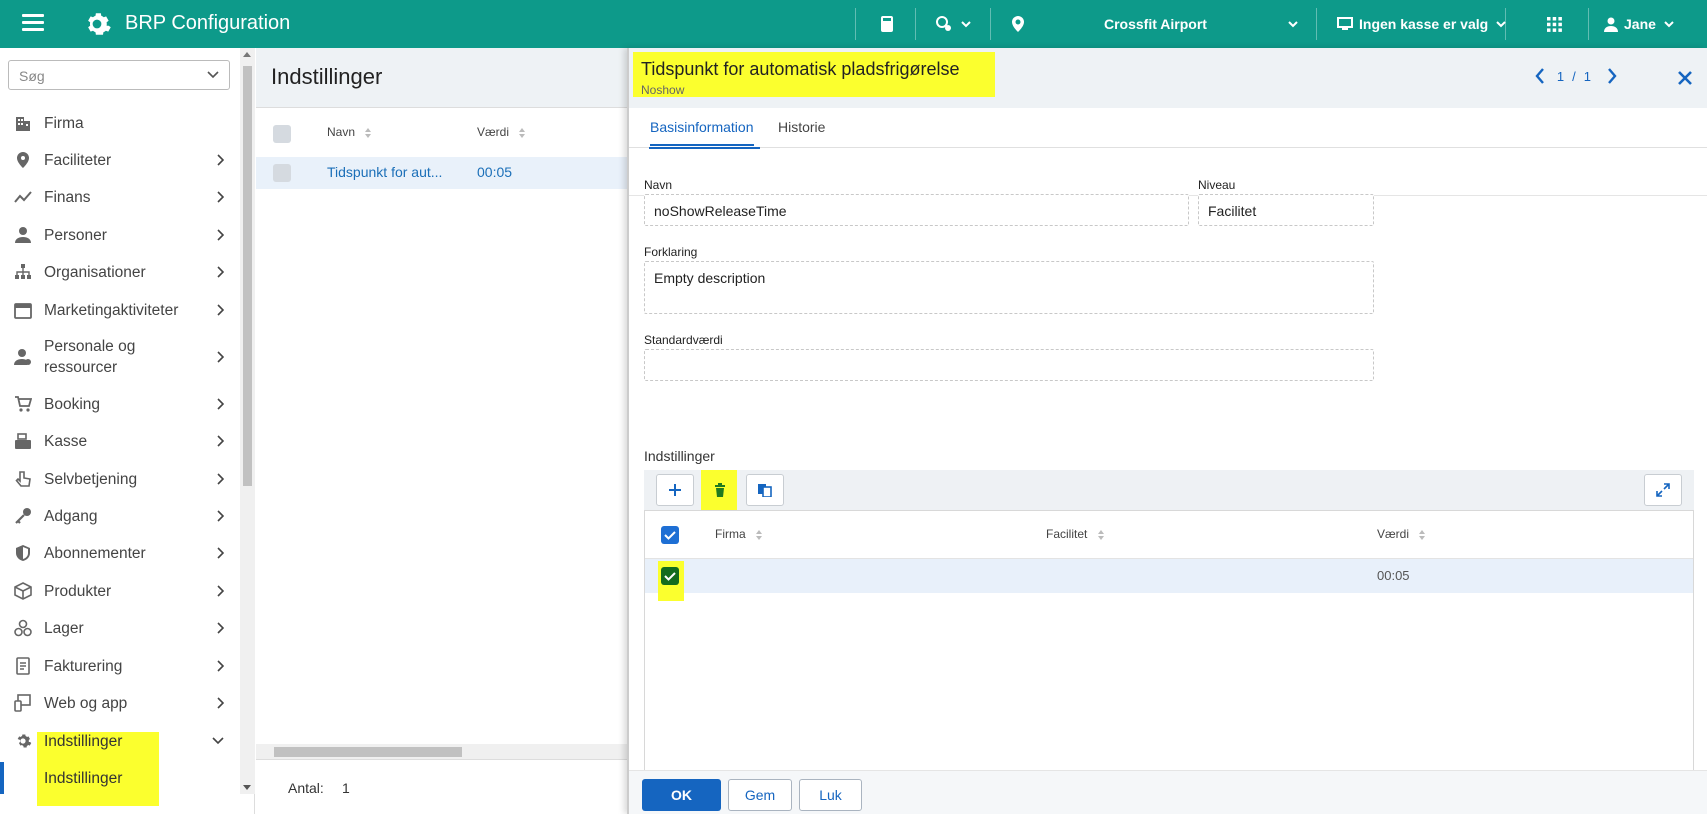 The height and width of the screenshot is (814, 1707). I want to click on detail-footer: OK Gem Luk, so click(1168, 792).